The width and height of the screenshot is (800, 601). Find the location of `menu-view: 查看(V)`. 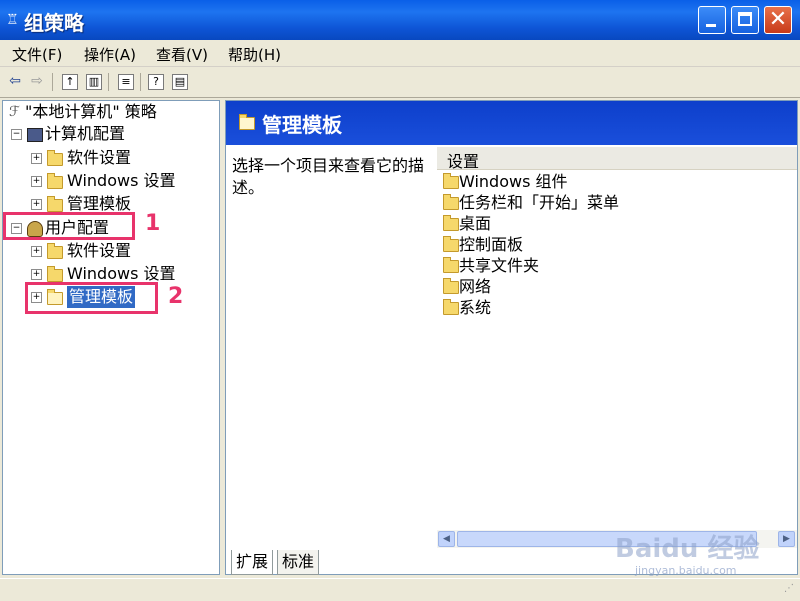

menu-view: 查看(V) is located at coordinates (182, 54).